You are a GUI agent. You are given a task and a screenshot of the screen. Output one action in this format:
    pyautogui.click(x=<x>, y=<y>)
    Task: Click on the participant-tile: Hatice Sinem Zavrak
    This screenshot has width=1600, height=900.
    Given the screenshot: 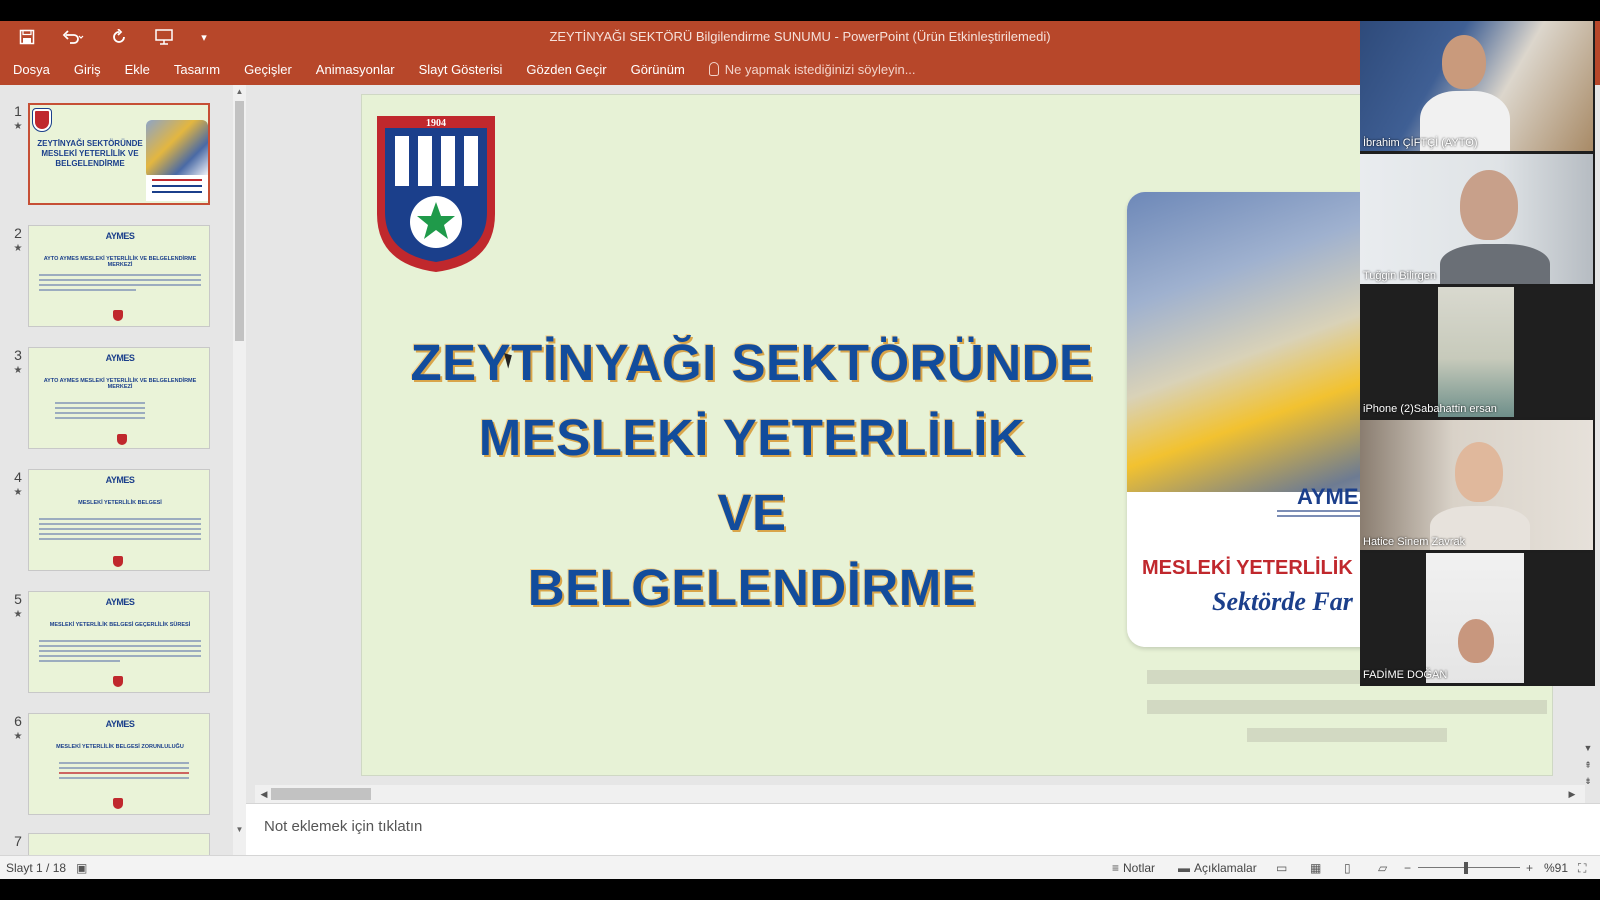 What is the action you would take?
    pyautogui.click(x=1476, y=485)
    